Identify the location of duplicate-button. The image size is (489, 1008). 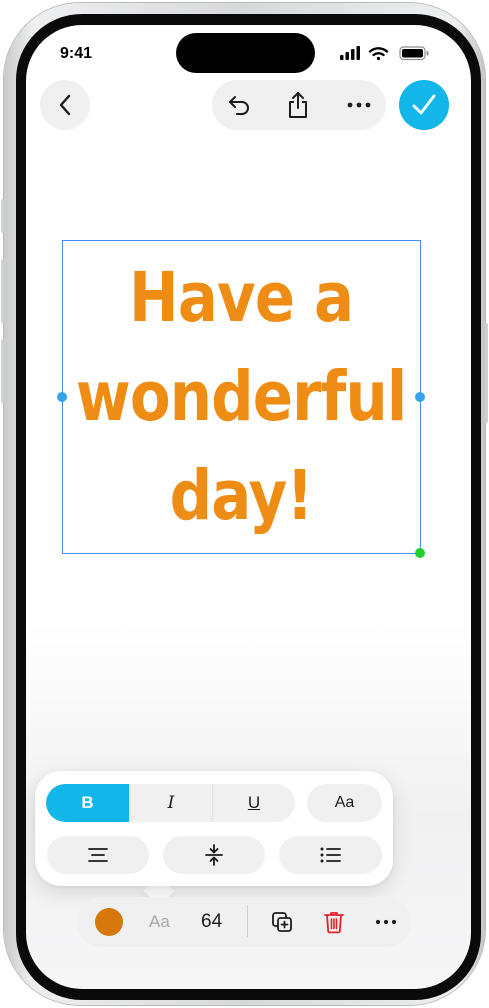
(282, 922).